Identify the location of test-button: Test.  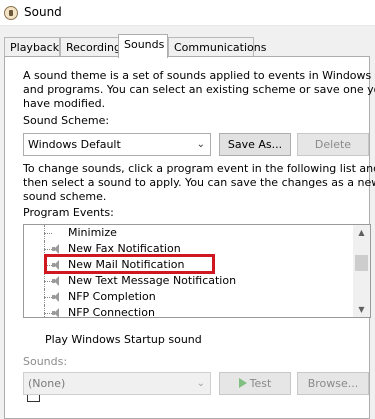
(255, 383).